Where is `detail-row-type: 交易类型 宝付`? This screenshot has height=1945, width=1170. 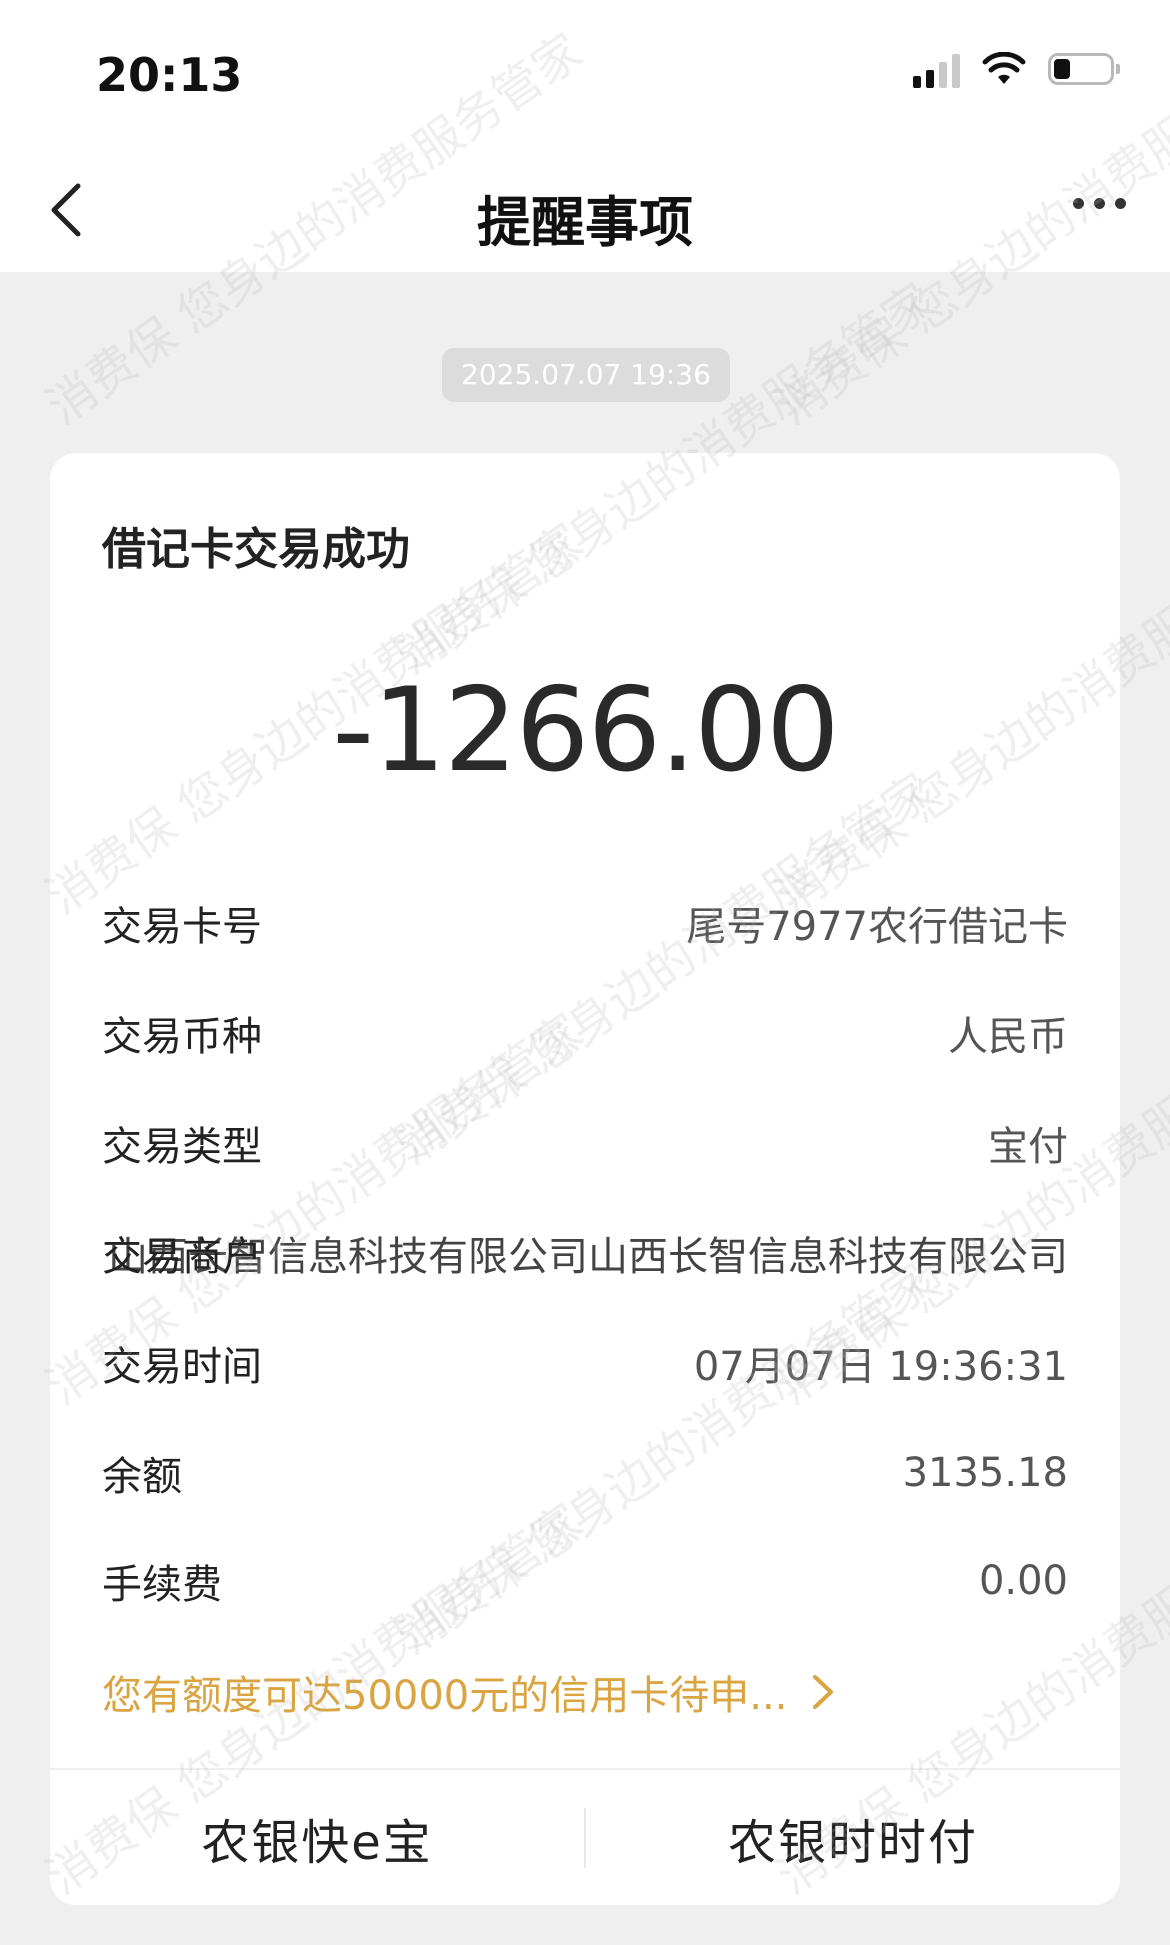 detail-row-type: 交易类型 宝付 is located at coordinates (585, 1143).